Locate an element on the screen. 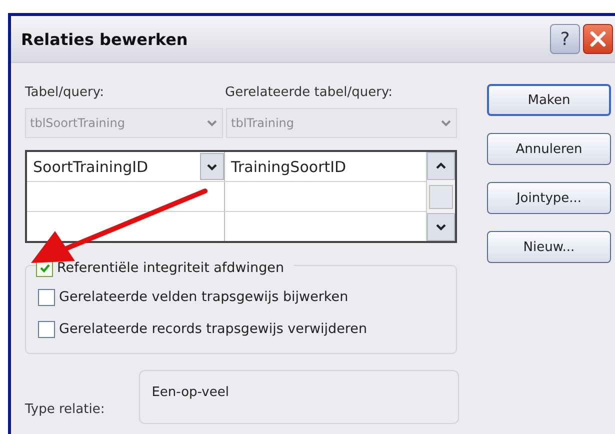 This screenshot has width=615, height=434. window-title: Relaties bewerken is located at coordinates (104, 39).